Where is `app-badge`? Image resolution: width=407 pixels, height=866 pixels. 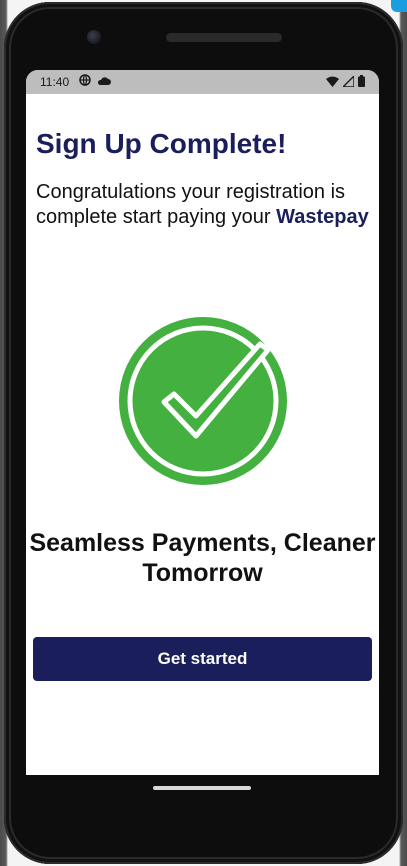
app-badge is located at coordinates (399, 6).